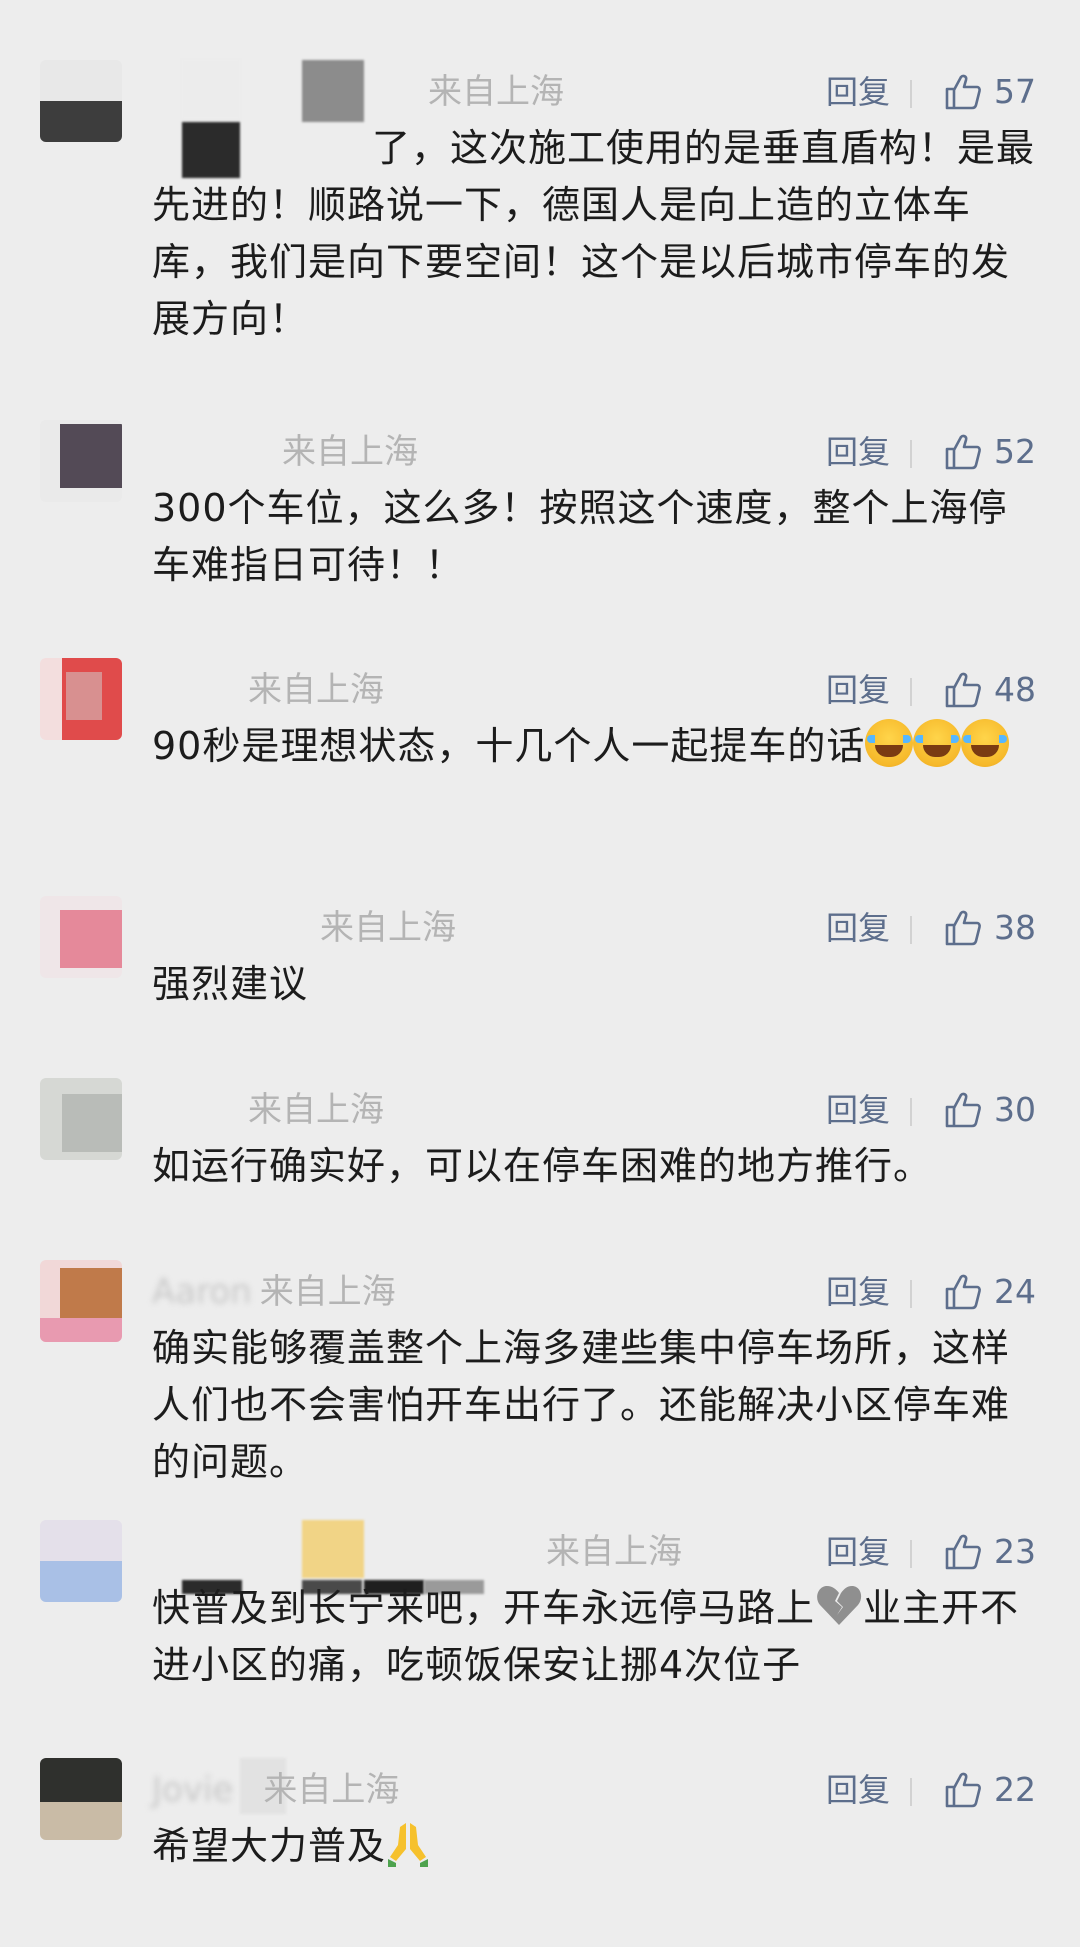 The height and width of the screenshot is (1947, 1080). I want to click on username: Aaron, so click(202, 1292).